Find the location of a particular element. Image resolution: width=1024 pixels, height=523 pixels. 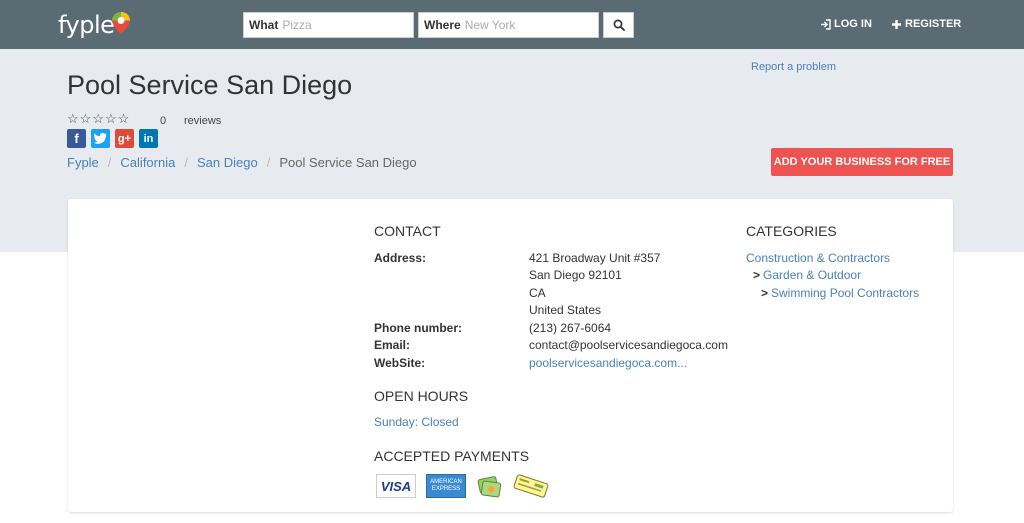

categories-title: CATEGORIES is located at coordinates (791, 231).